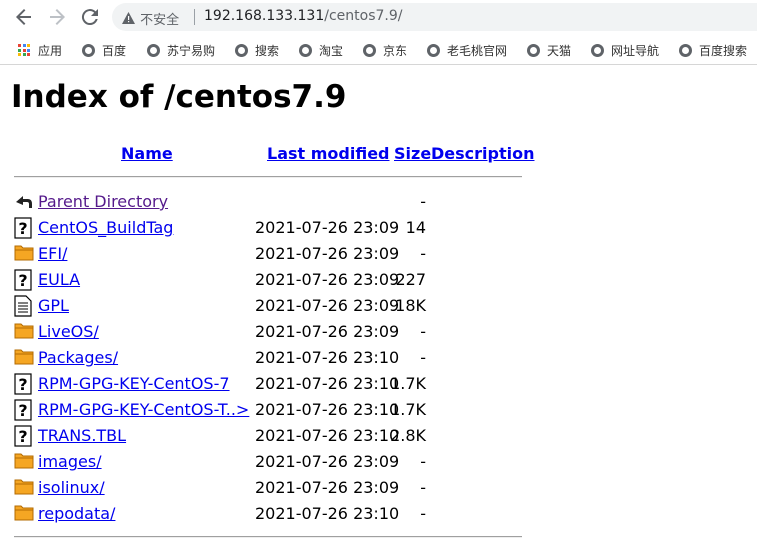  I want to click on column-header-name: Name, so click(147, 153).